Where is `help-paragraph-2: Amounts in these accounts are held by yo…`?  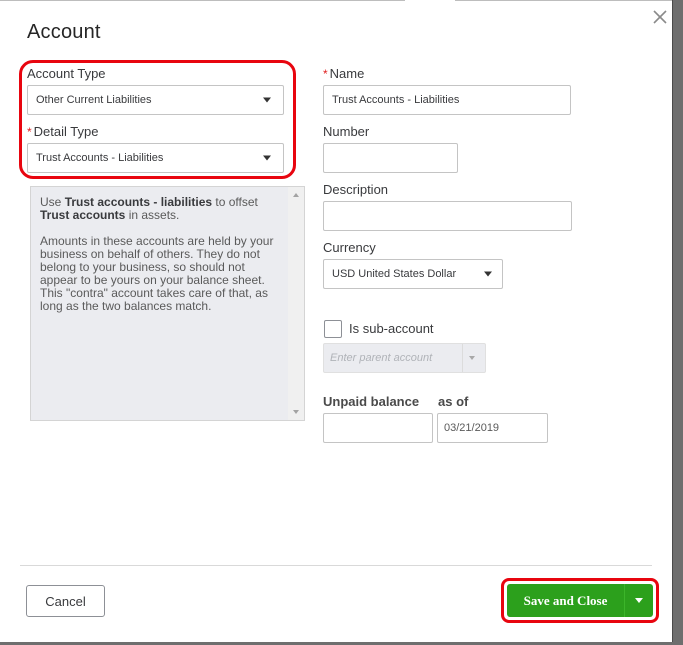 help-paragraph-2: Amounts in these accounts are held by yo… is located at coordinates (157, 273).